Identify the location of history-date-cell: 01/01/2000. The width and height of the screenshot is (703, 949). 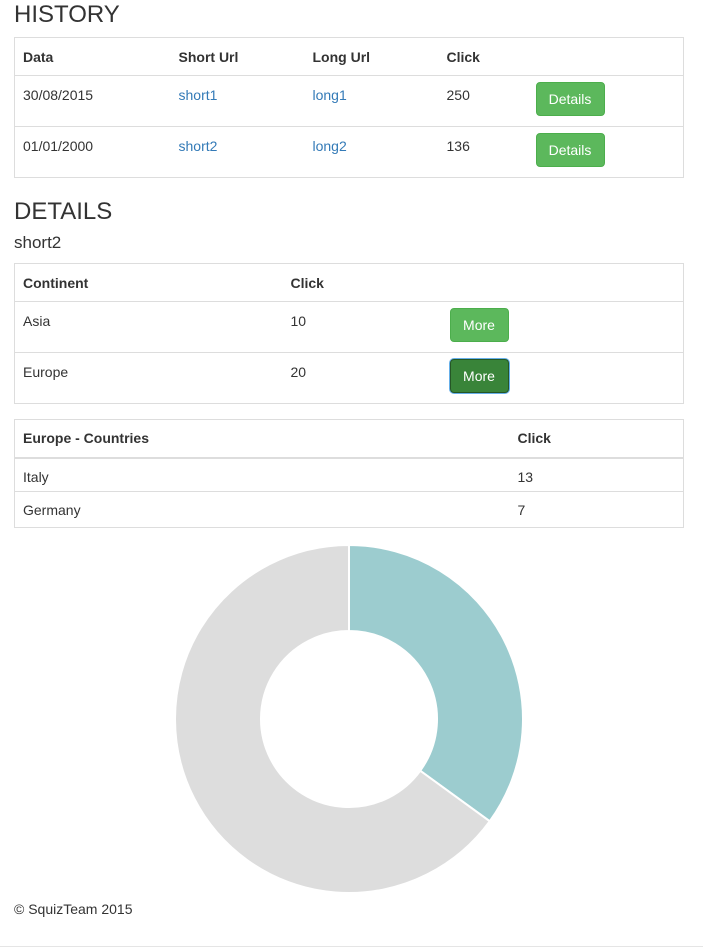
(92, 152).